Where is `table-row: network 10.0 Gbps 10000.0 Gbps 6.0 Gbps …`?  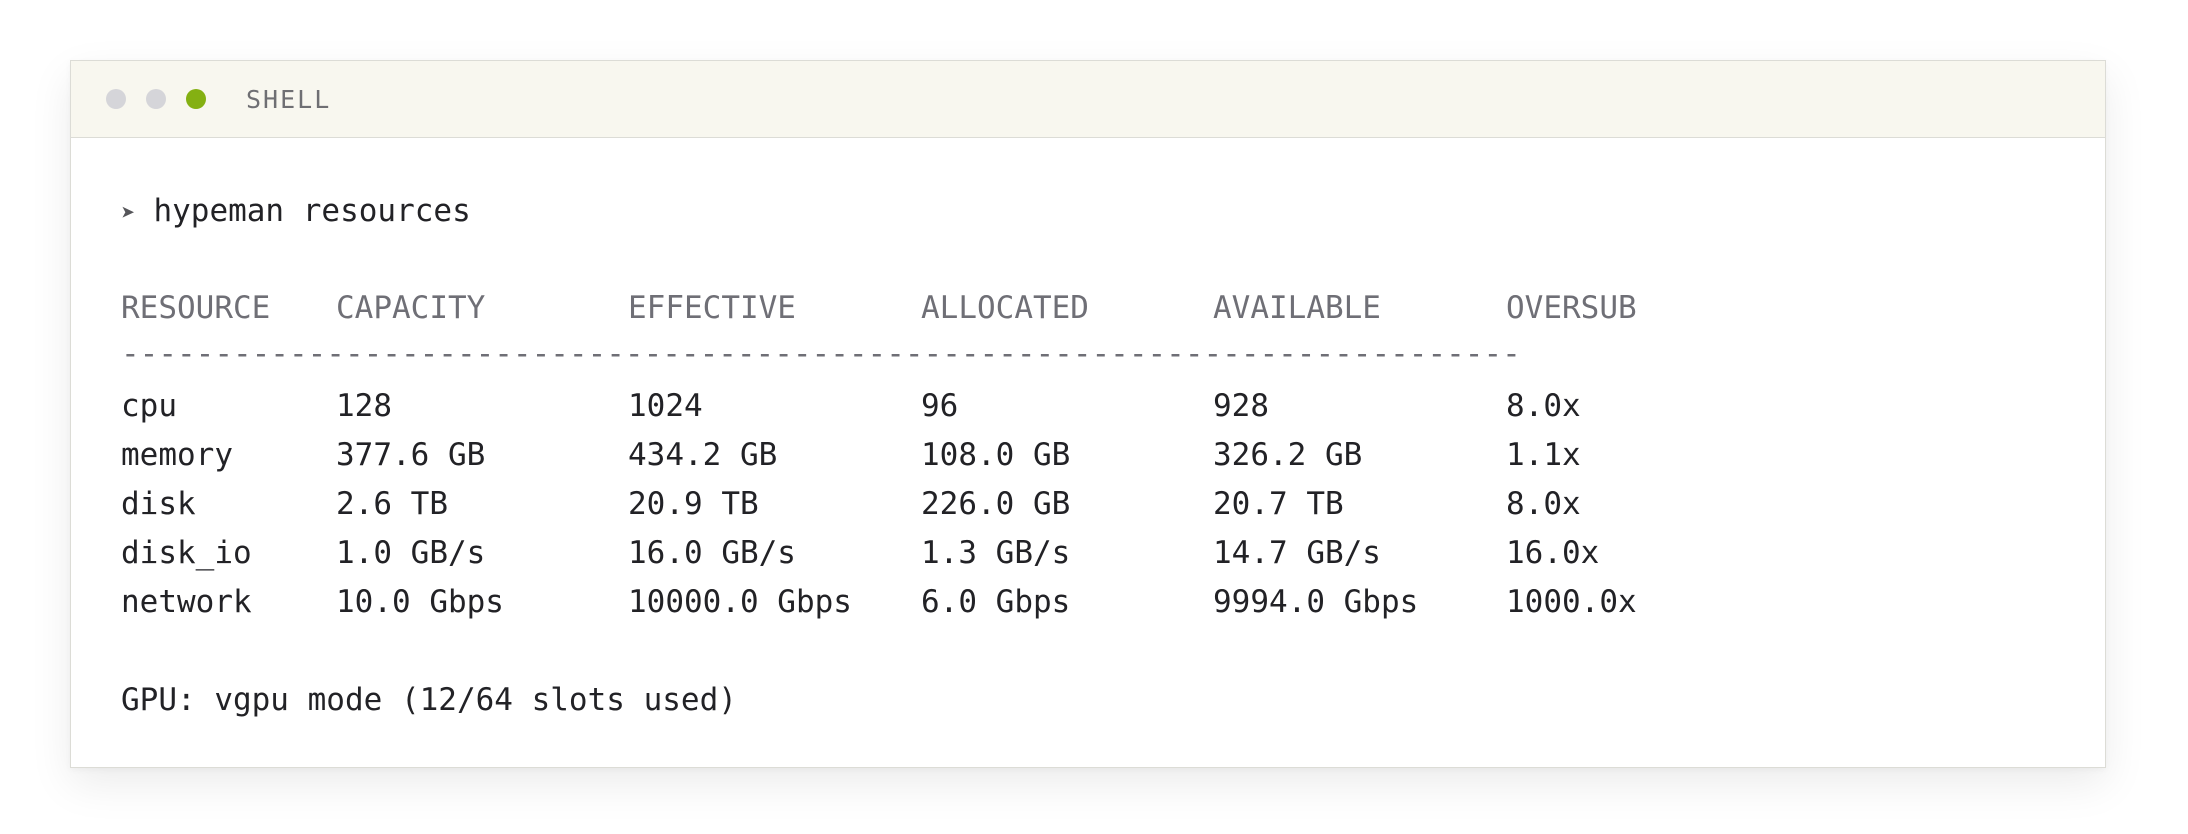 table-row: network 10.0 Gbps 10000.0 Gbps 6.0 Gbps … is located at coordinates (1113, 602).